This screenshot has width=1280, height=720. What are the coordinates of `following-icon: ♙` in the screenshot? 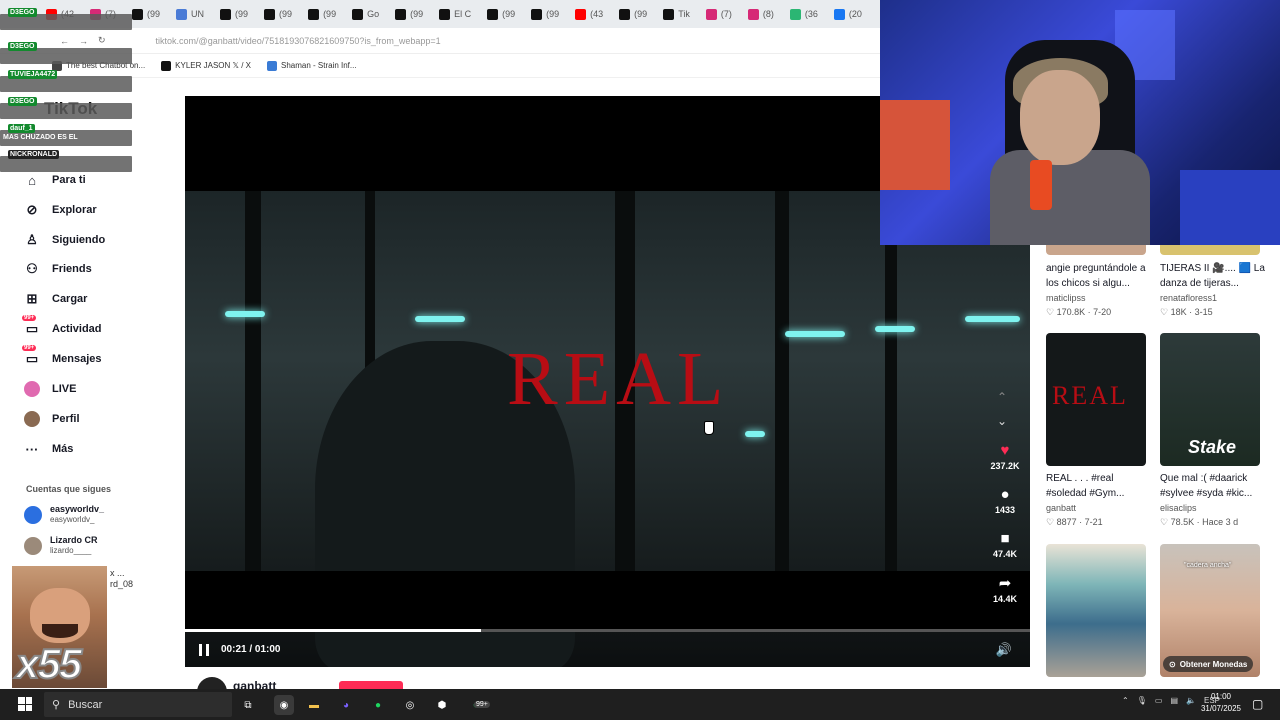 It's located at (32, 239).